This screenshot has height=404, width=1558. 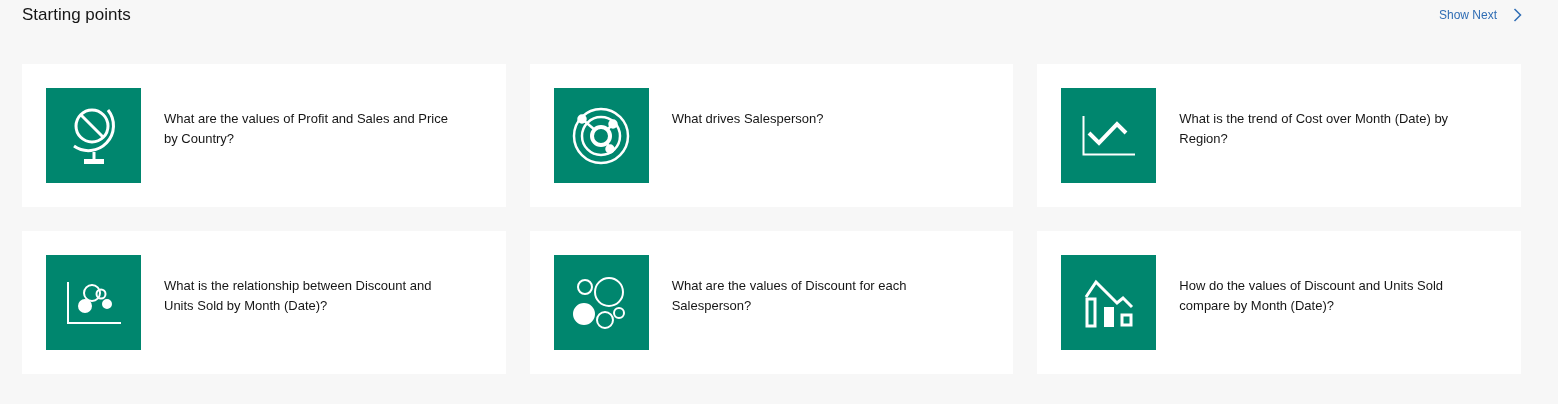 I want to click on question-card: What are the values of Discount for each Salesperson?, so click(x=771, y=302).